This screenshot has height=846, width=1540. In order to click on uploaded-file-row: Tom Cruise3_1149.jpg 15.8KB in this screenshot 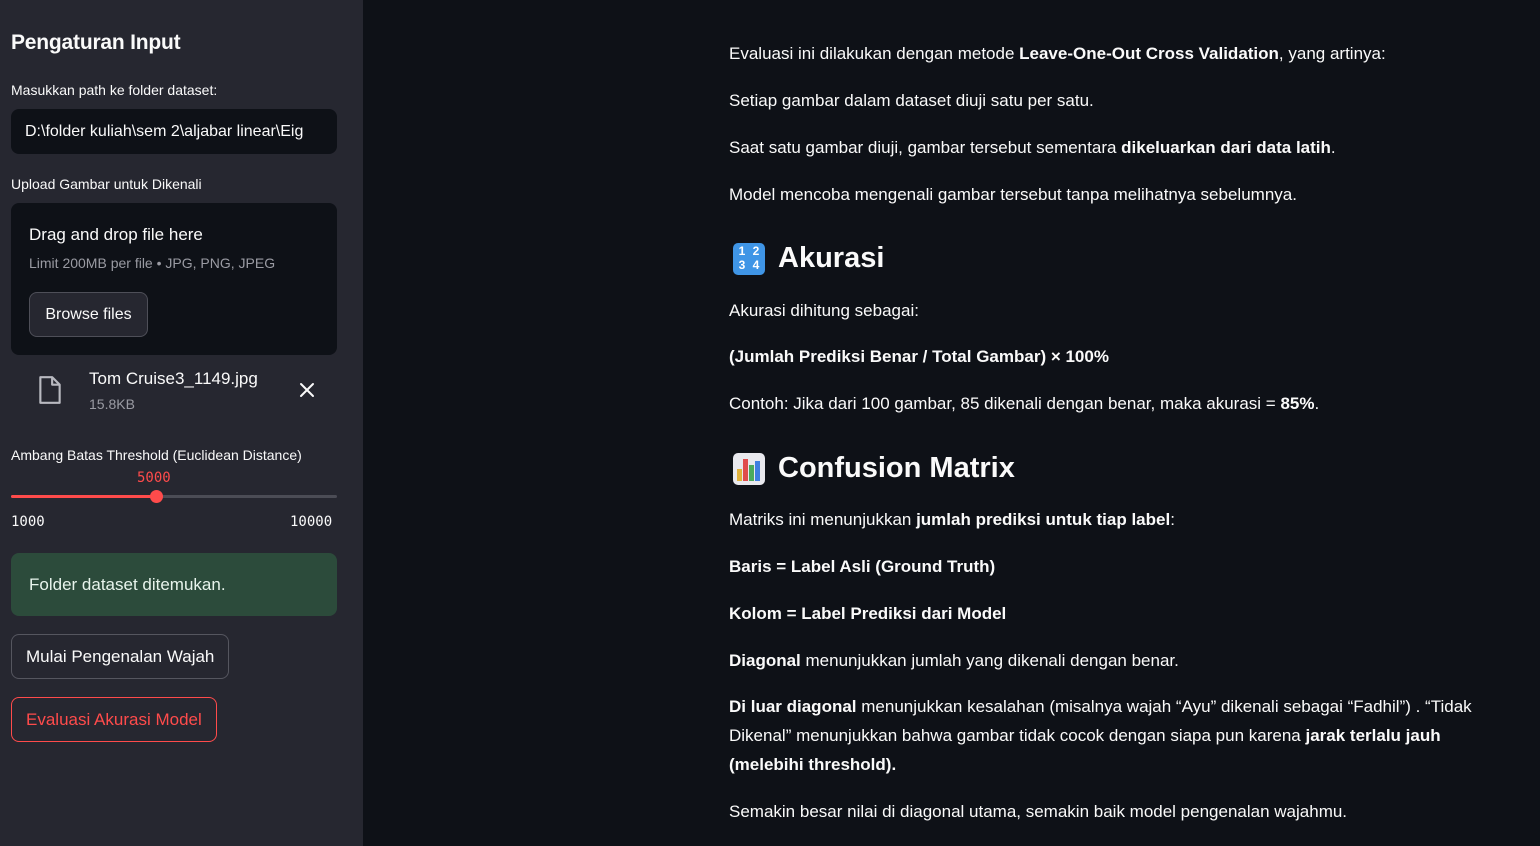, I will do `click(174, 392)`.